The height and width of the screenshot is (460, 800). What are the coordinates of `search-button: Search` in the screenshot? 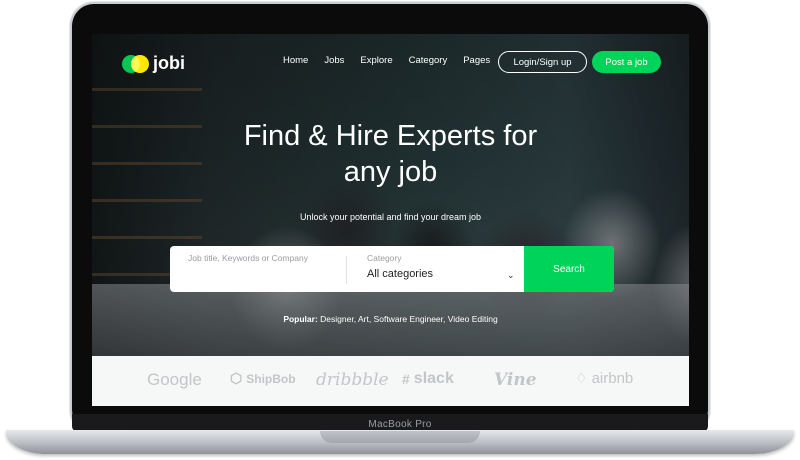 It's located at (569, 269).